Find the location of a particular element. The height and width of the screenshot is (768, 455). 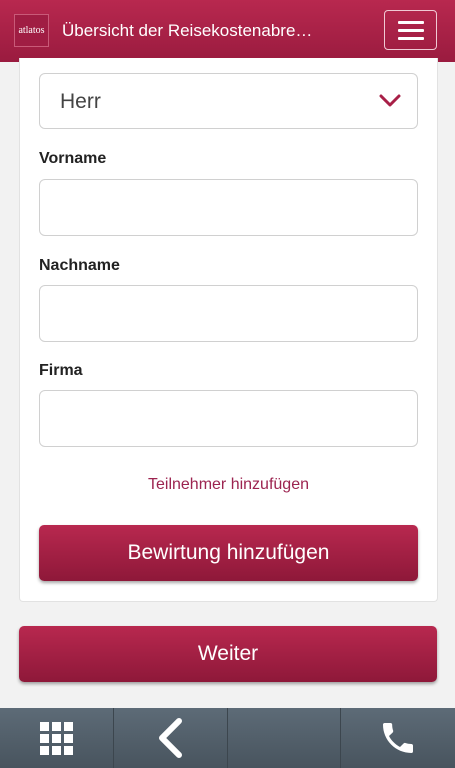

apps-grid-icon is located at coordinates (56, 738).